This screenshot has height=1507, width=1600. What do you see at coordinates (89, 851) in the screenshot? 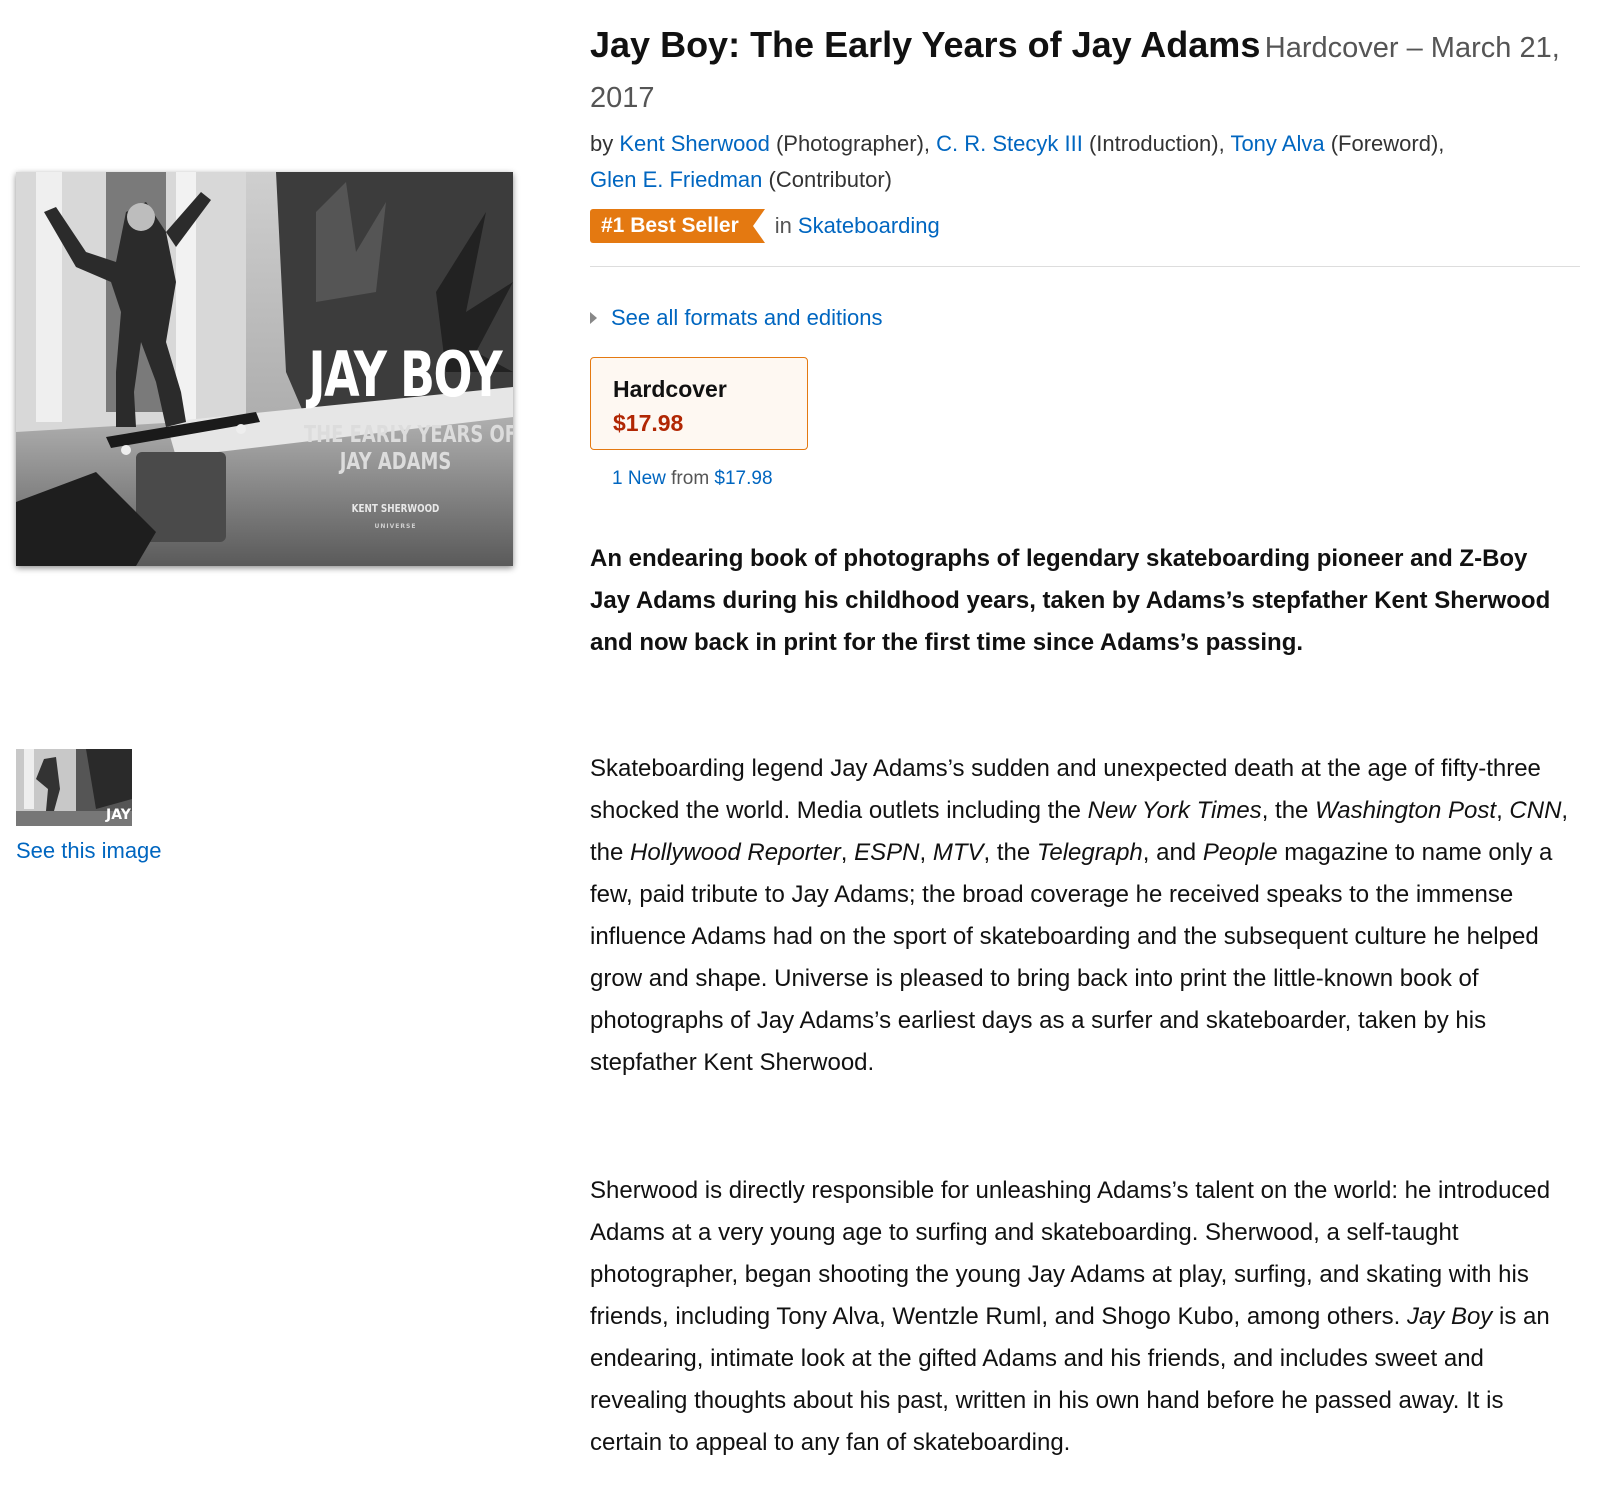
I see `see-this-image-link: See this image` at bounding box center [89, 851].